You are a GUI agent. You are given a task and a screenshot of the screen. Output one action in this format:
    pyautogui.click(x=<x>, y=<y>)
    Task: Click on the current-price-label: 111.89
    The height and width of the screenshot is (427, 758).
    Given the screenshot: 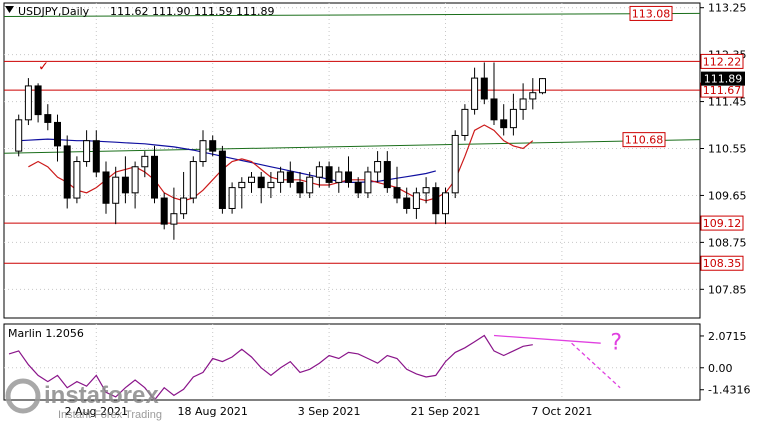 What is the action you would take?
    pyautogui.click(x=723, y=79)
    